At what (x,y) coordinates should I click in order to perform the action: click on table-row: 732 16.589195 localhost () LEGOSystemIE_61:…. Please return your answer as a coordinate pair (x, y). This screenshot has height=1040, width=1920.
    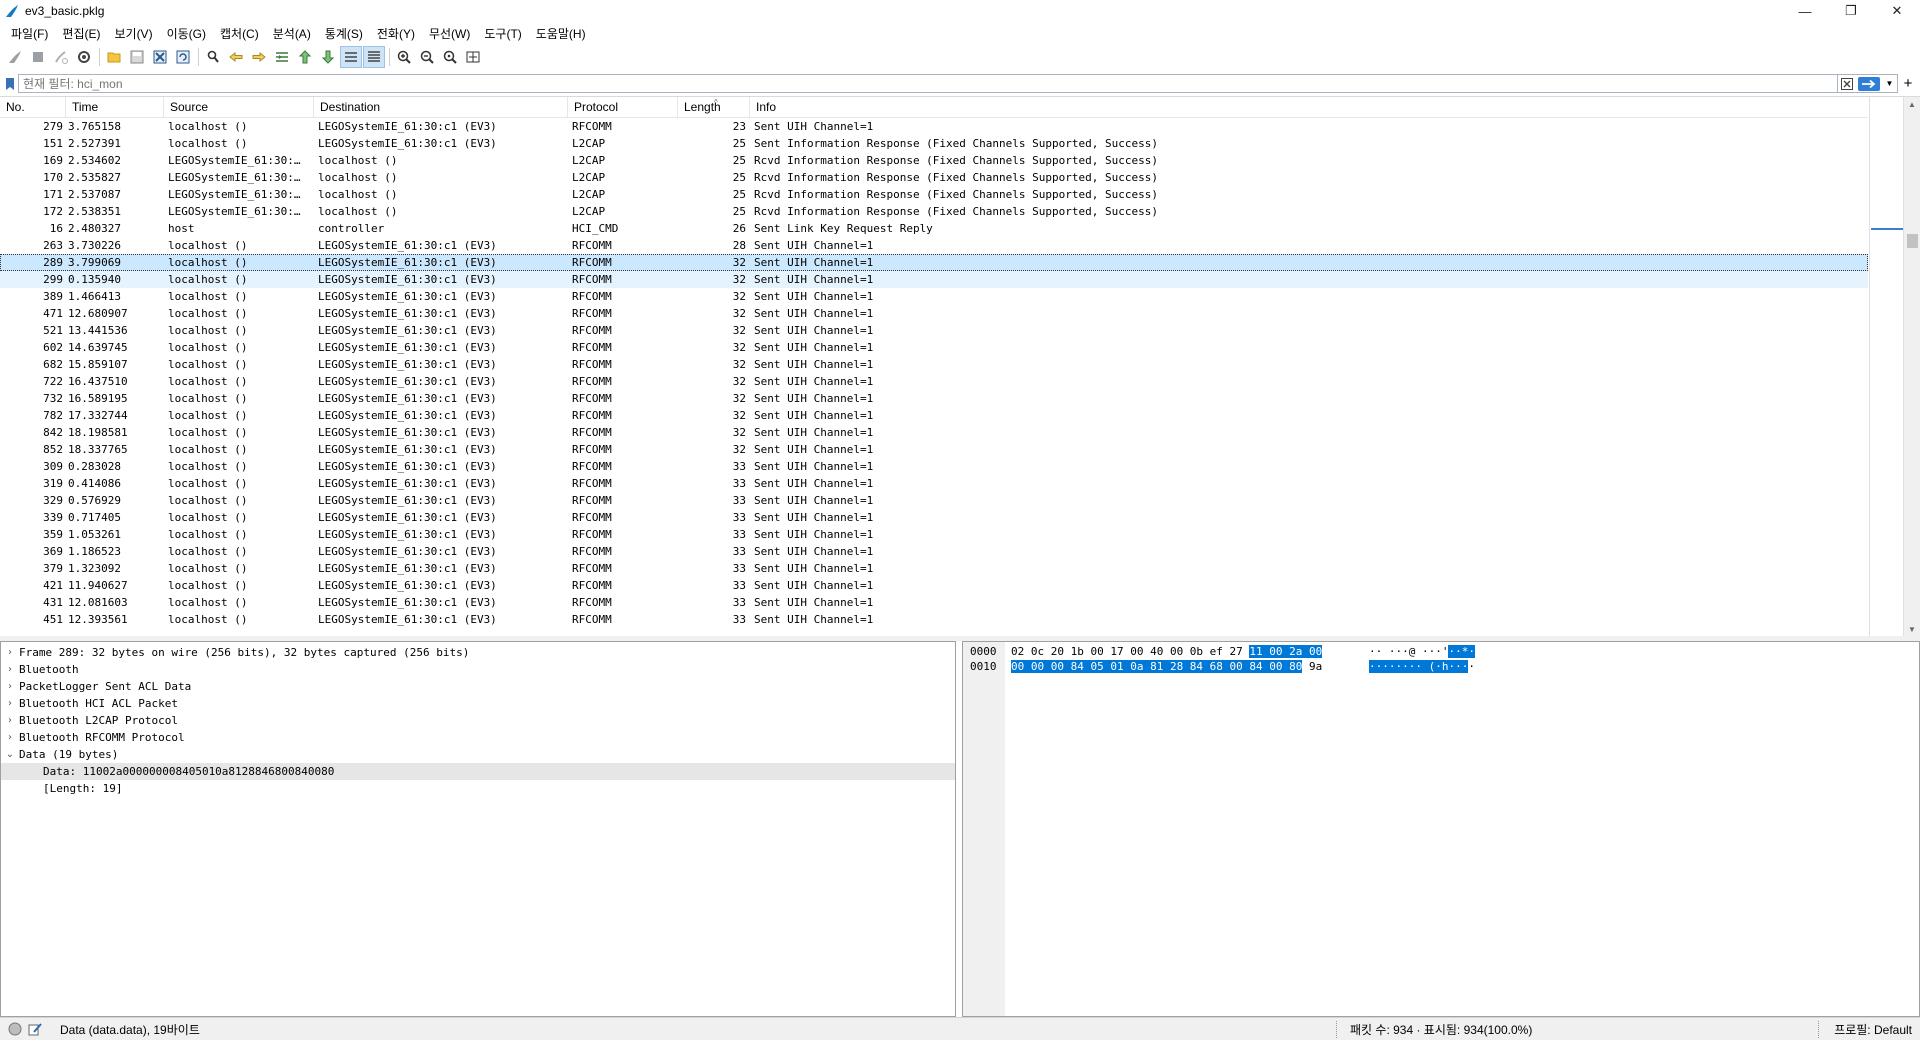
    Looking at the image, I should click on (934, 398).